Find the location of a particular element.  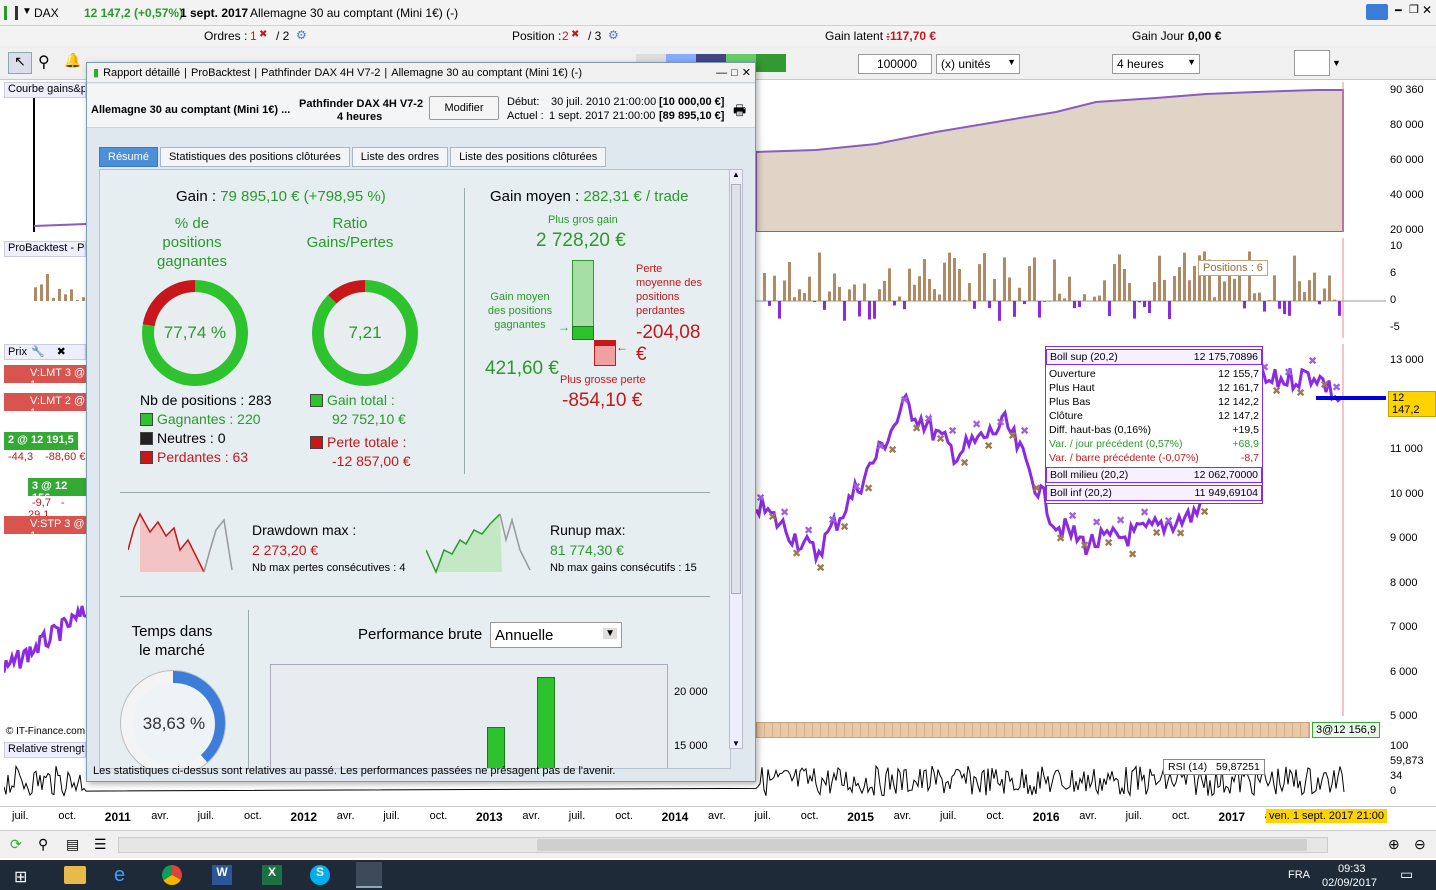

equity-panel-header: Courbe gains&p is located at coordinates (45, 90).